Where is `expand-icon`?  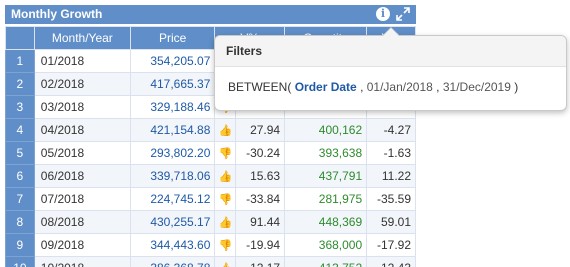 expand-icon is located at coordinates (403, 14).